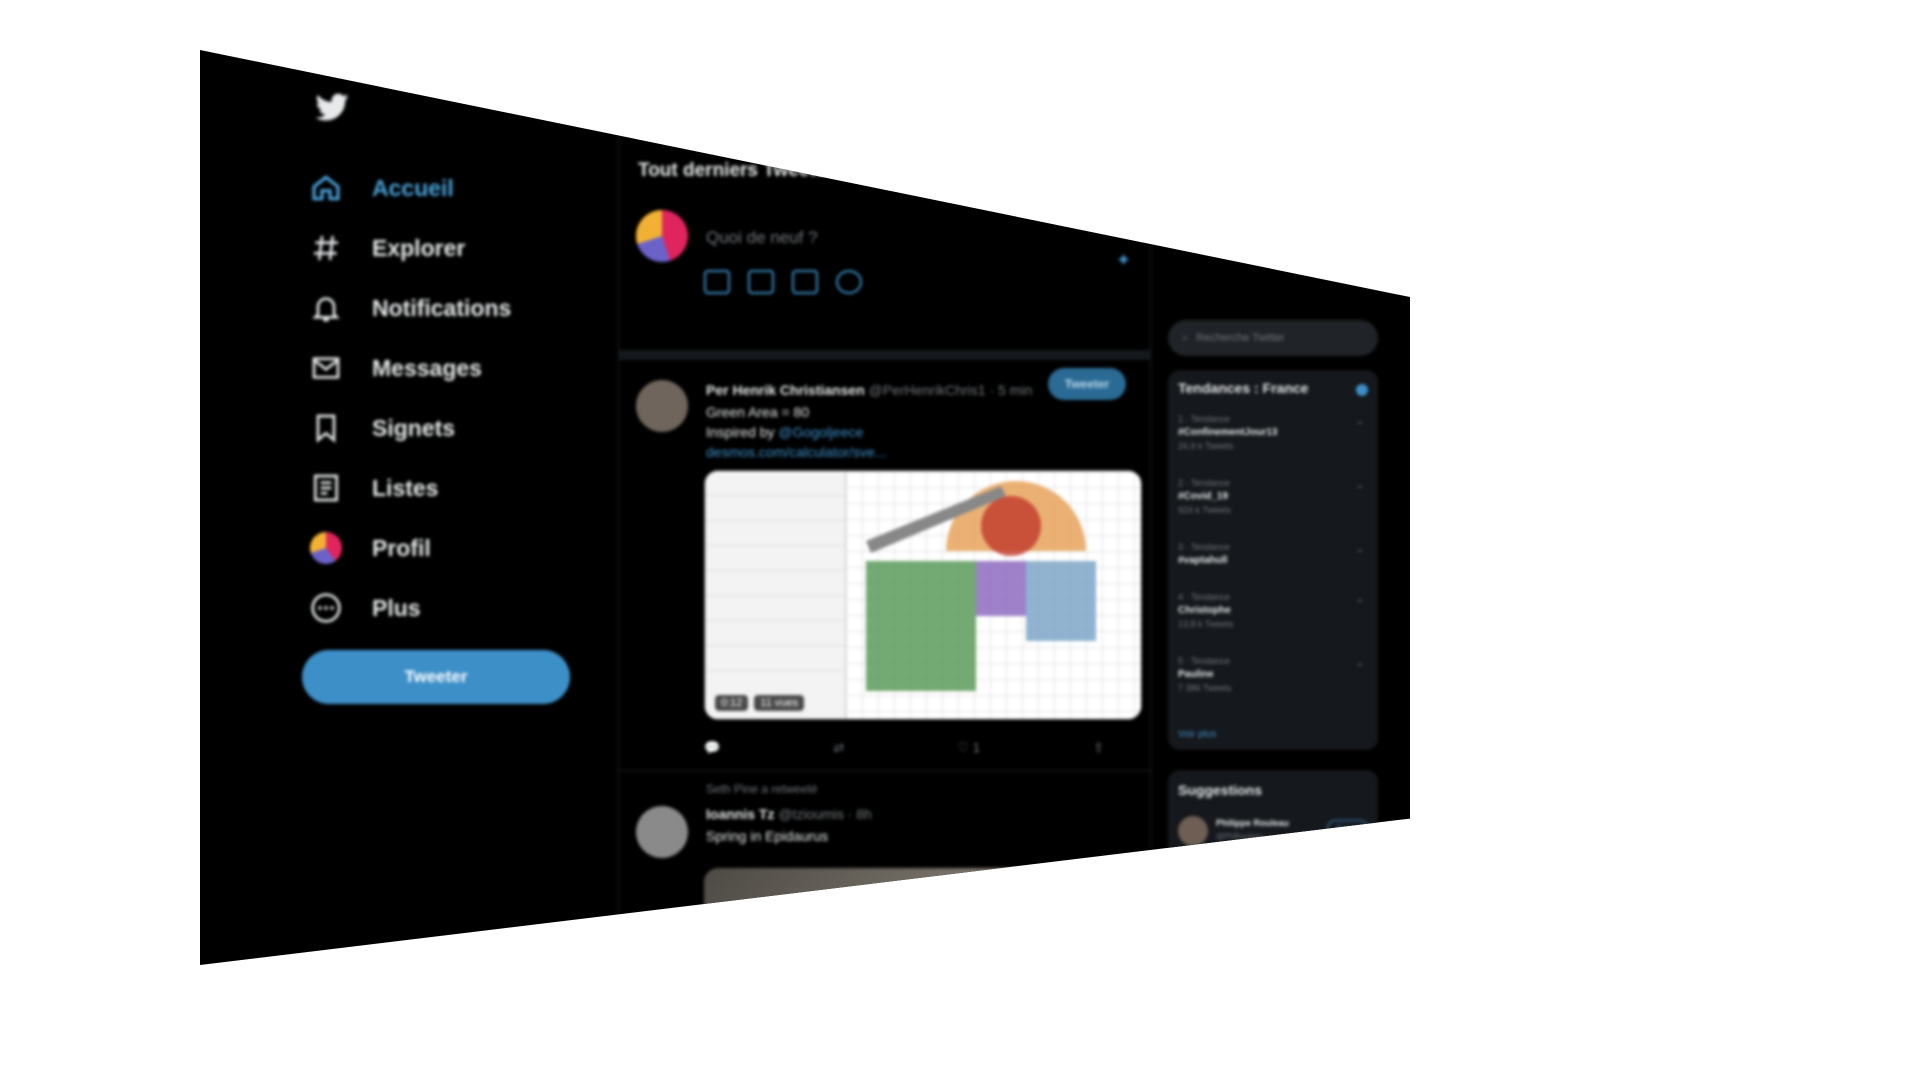 The image size is (1905, 1067). I want to click on sidebar-item-label: Profil, so click(401, 547).